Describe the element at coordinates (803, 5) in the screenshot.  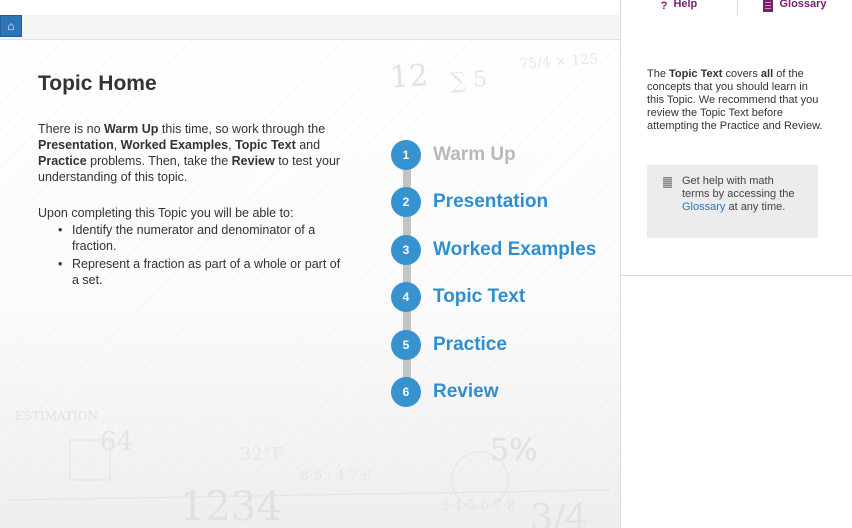
I see `glossary-label: Glossary` at that location.